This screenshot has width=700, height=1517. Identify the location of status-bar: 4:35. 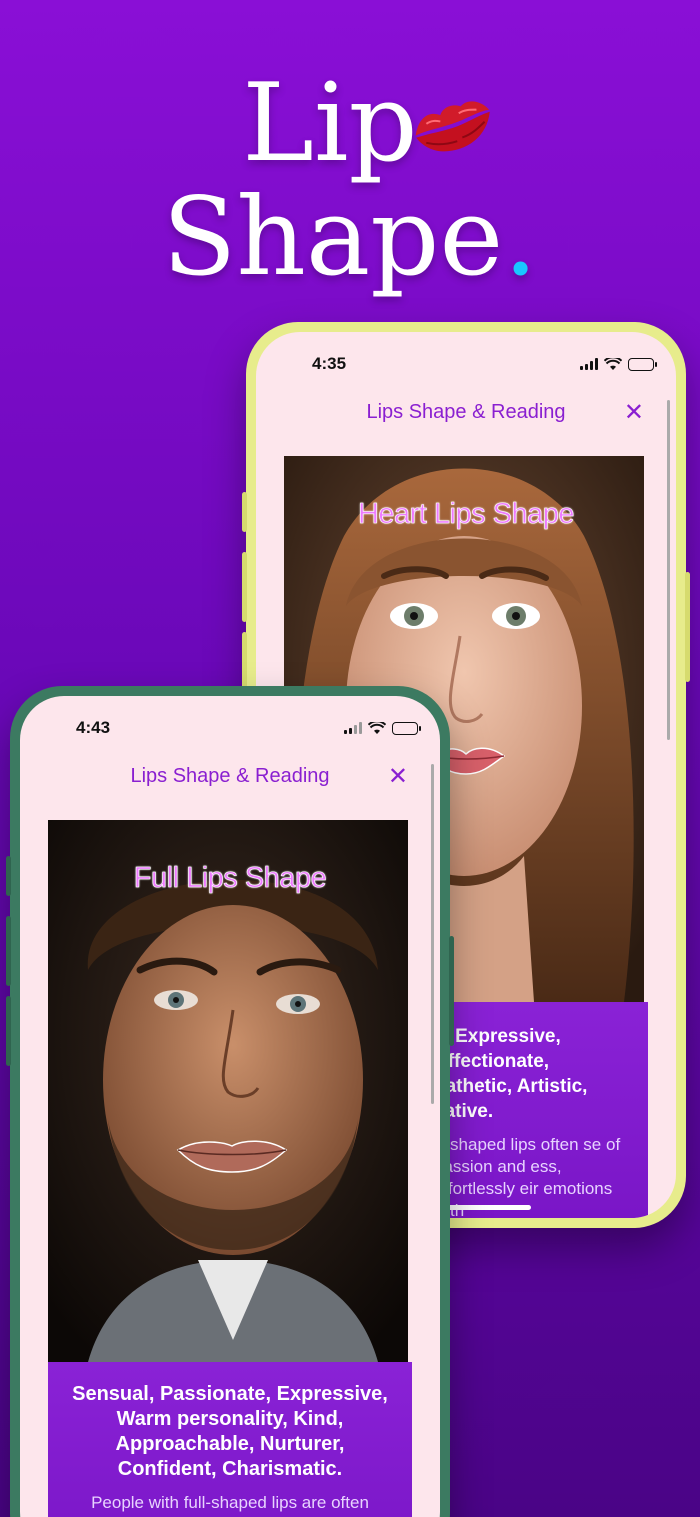
(466, 355).